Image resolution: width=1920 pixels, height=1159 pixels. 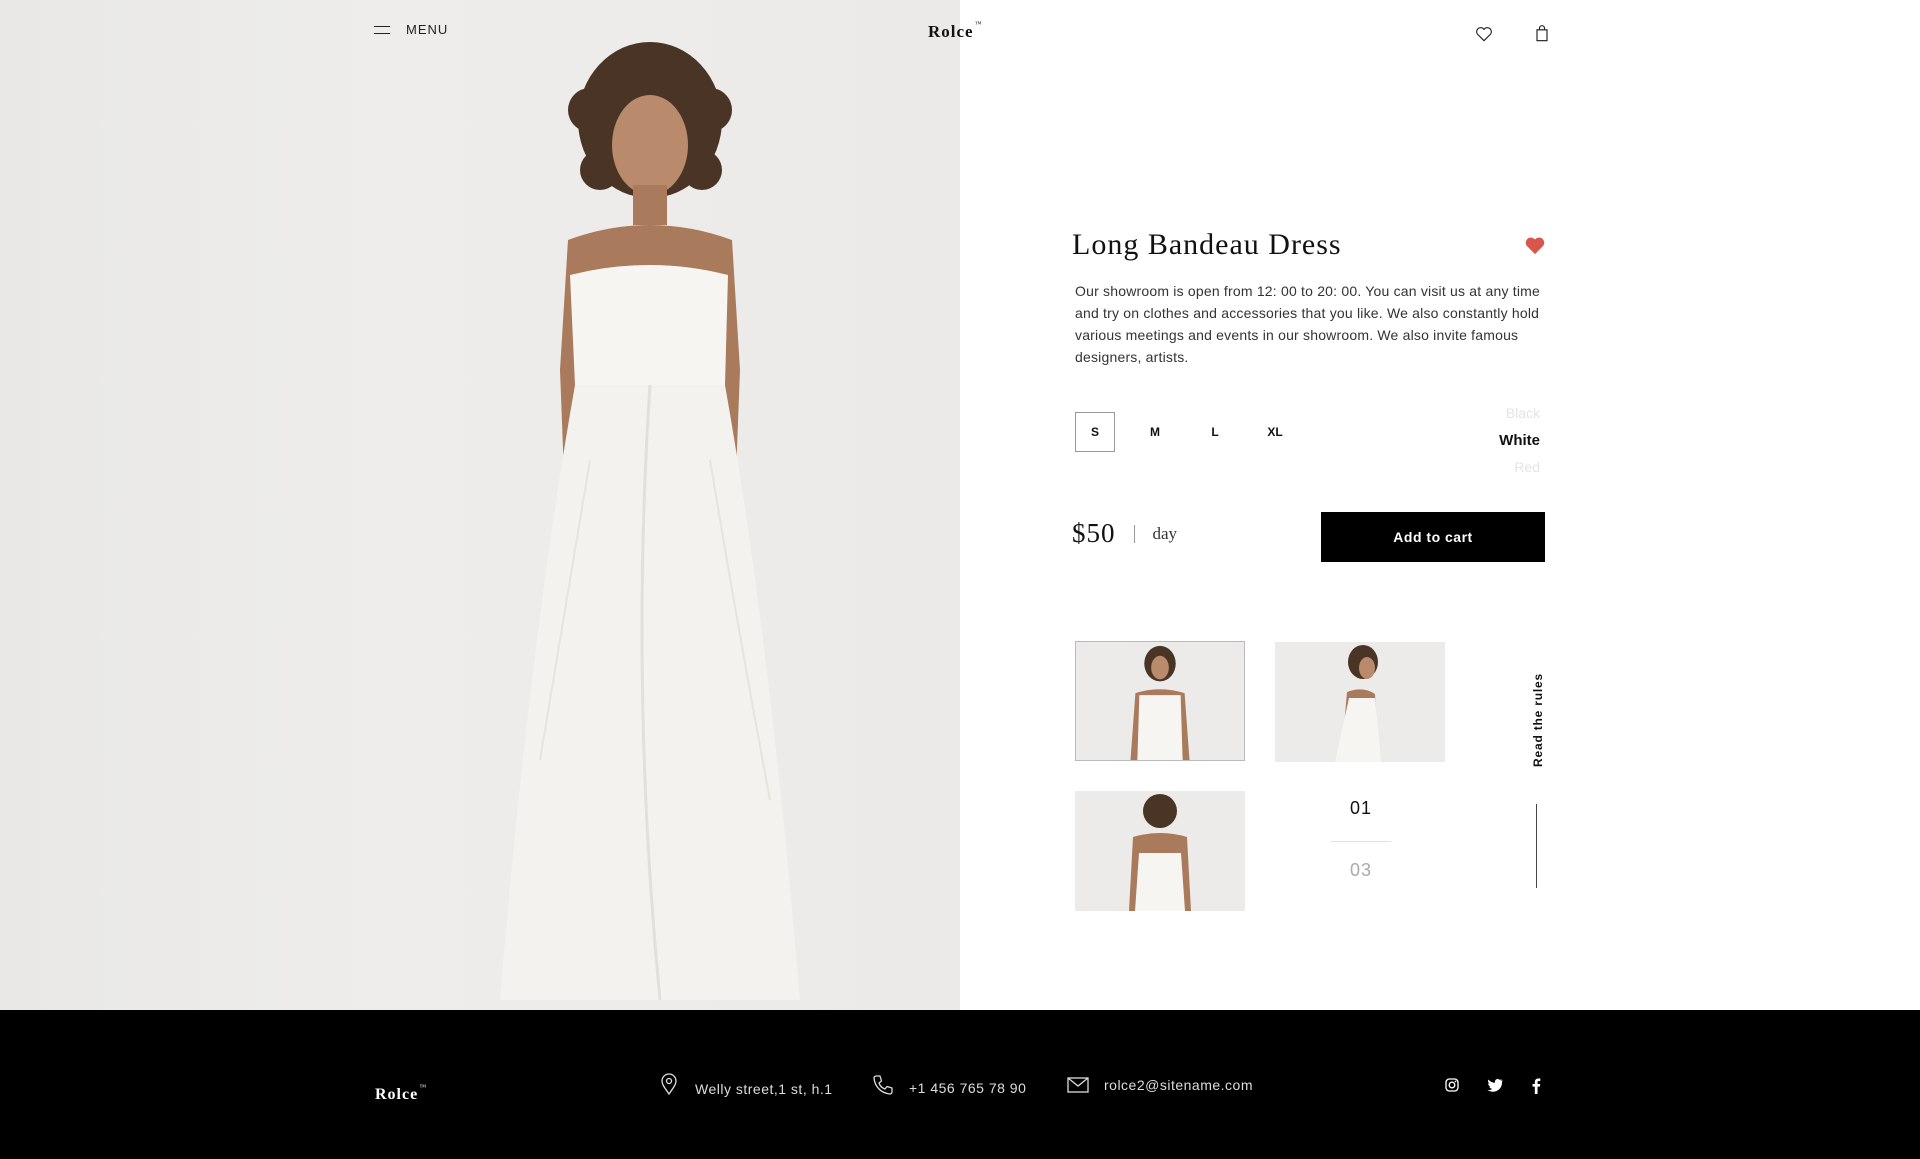 I want to click on model-photo, so click(x=650, y=521).